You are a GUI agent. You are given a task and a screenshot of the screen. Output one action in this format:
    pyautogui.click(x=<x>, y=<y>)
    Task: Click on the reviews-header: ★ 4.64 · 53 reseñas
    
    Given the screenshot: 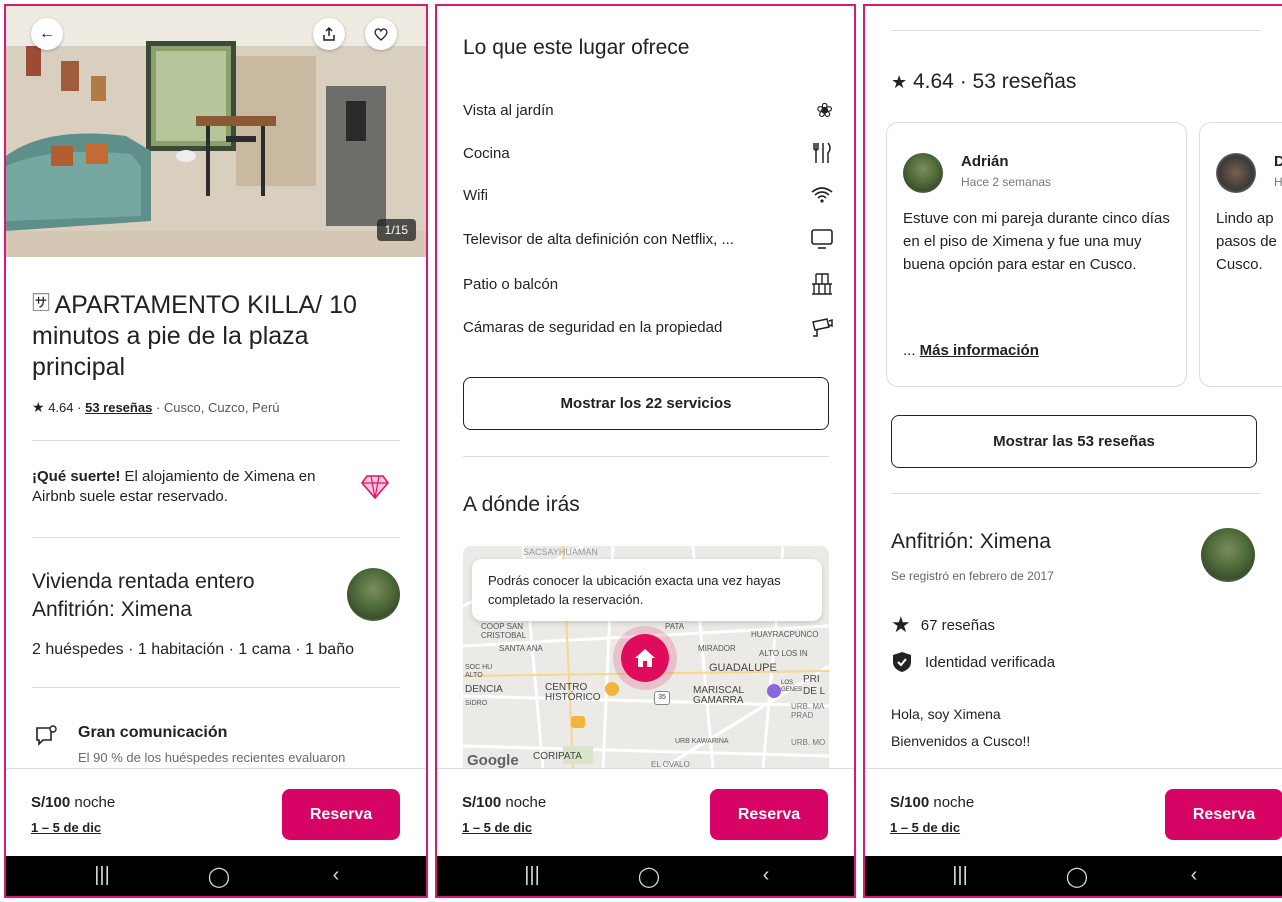 What is the action you would take?
    pyautogui.click(x=983, y=82)
    